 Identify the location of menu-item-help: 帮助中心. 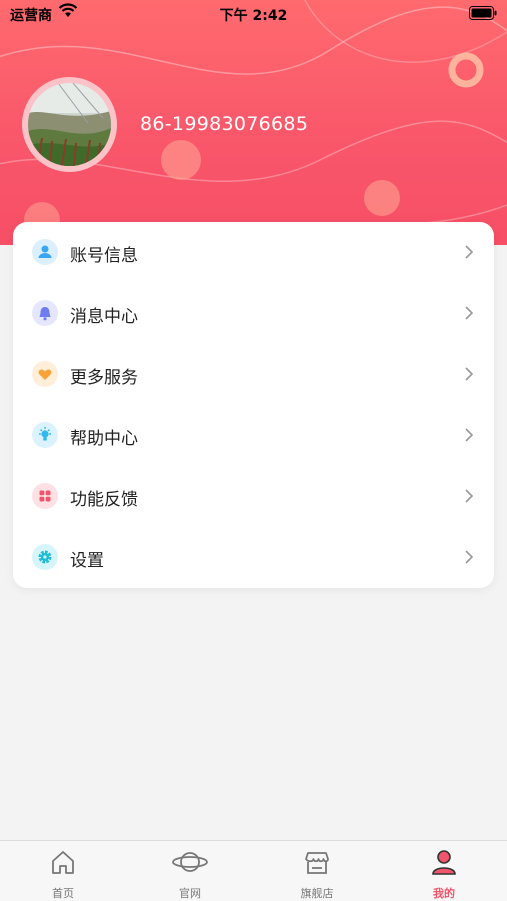
(253, 435).